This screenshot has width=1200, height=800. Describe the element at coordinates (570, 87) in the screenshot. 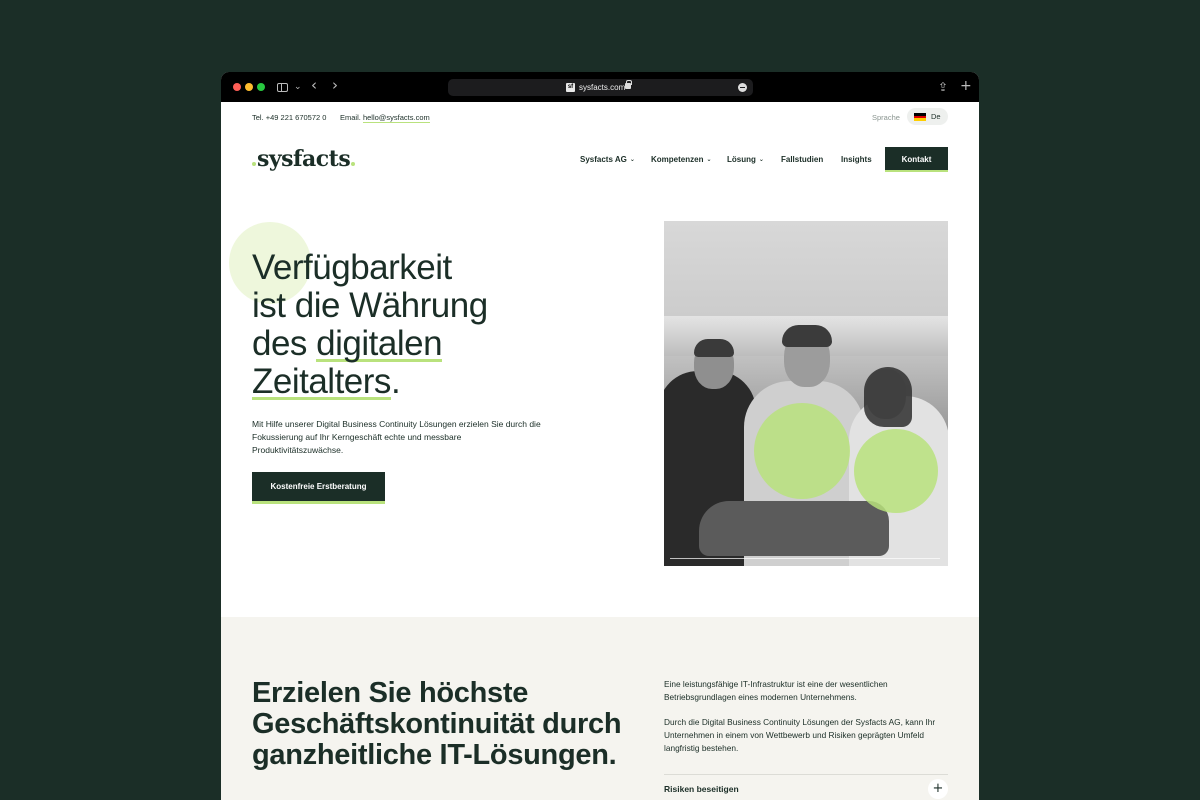

I see `site-favicon-icon: sf` at that location.